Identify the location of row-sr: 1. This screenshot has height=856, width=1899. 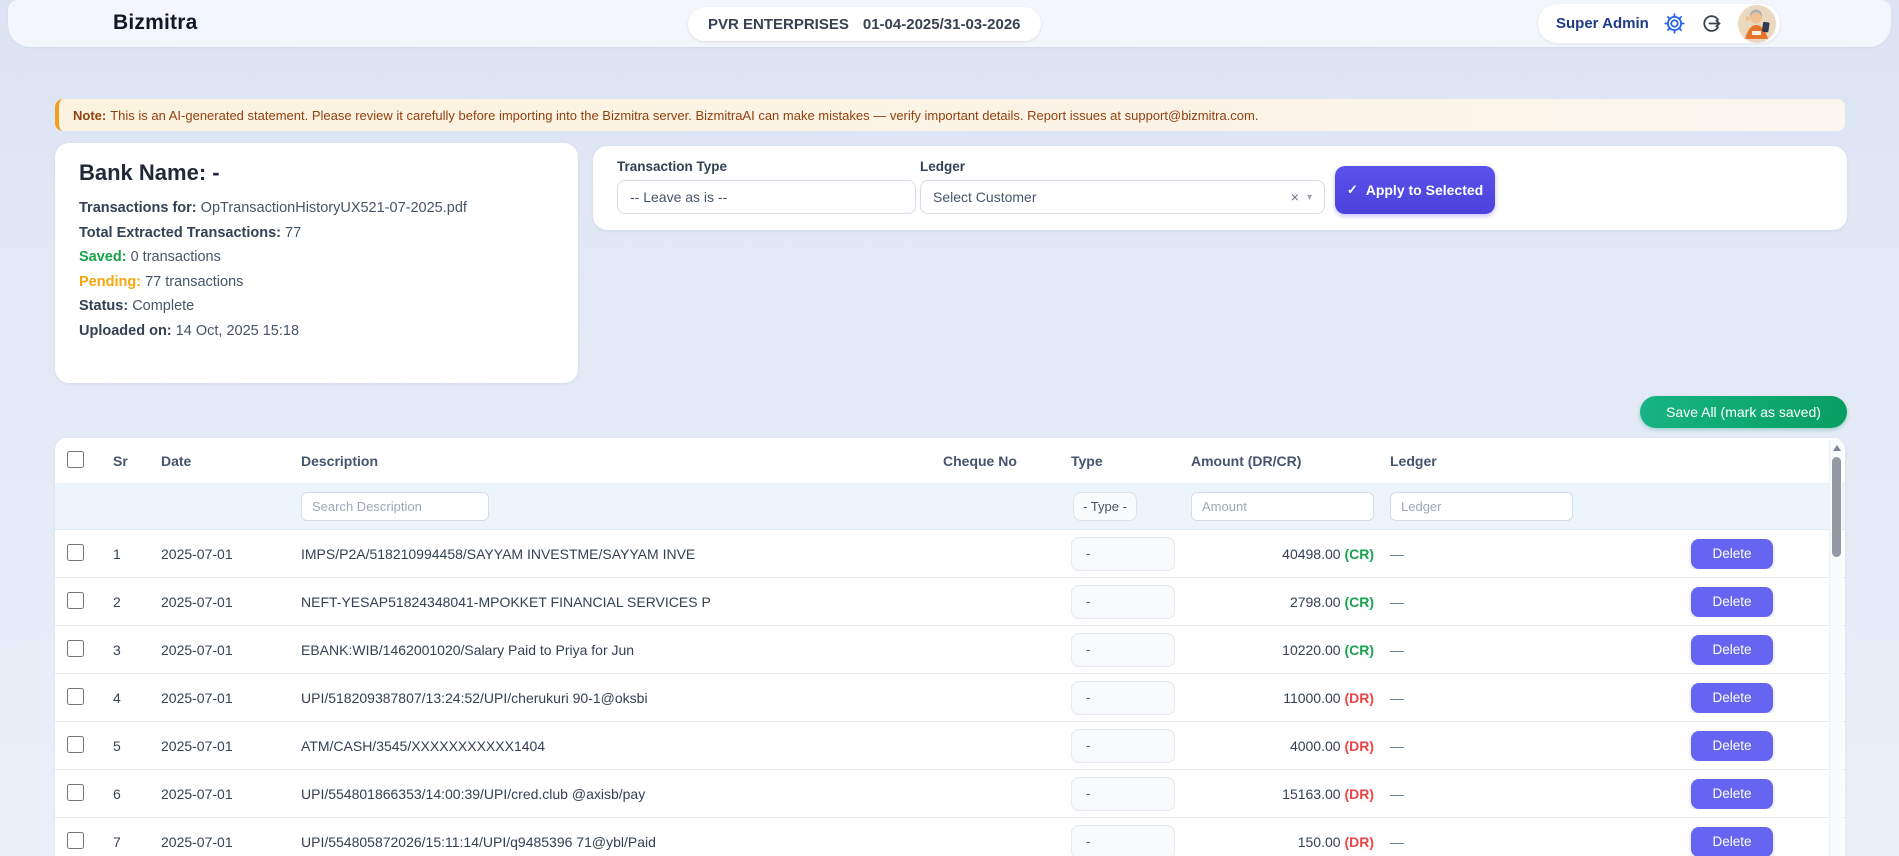
(117, 553).